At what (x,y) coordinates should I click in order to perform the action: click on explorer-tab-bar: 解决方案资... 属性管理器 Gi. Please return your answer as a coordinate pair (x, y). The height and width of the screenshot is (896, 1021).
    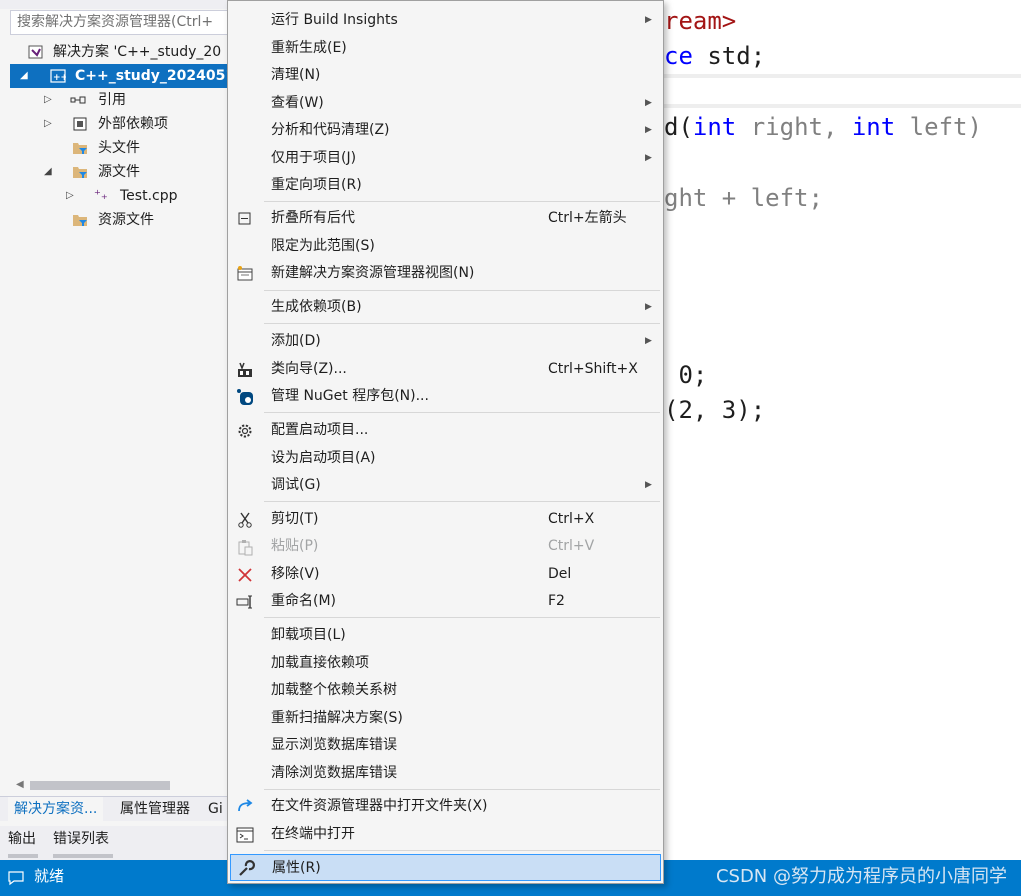
    Looking at the image, I should click on (114, 808).